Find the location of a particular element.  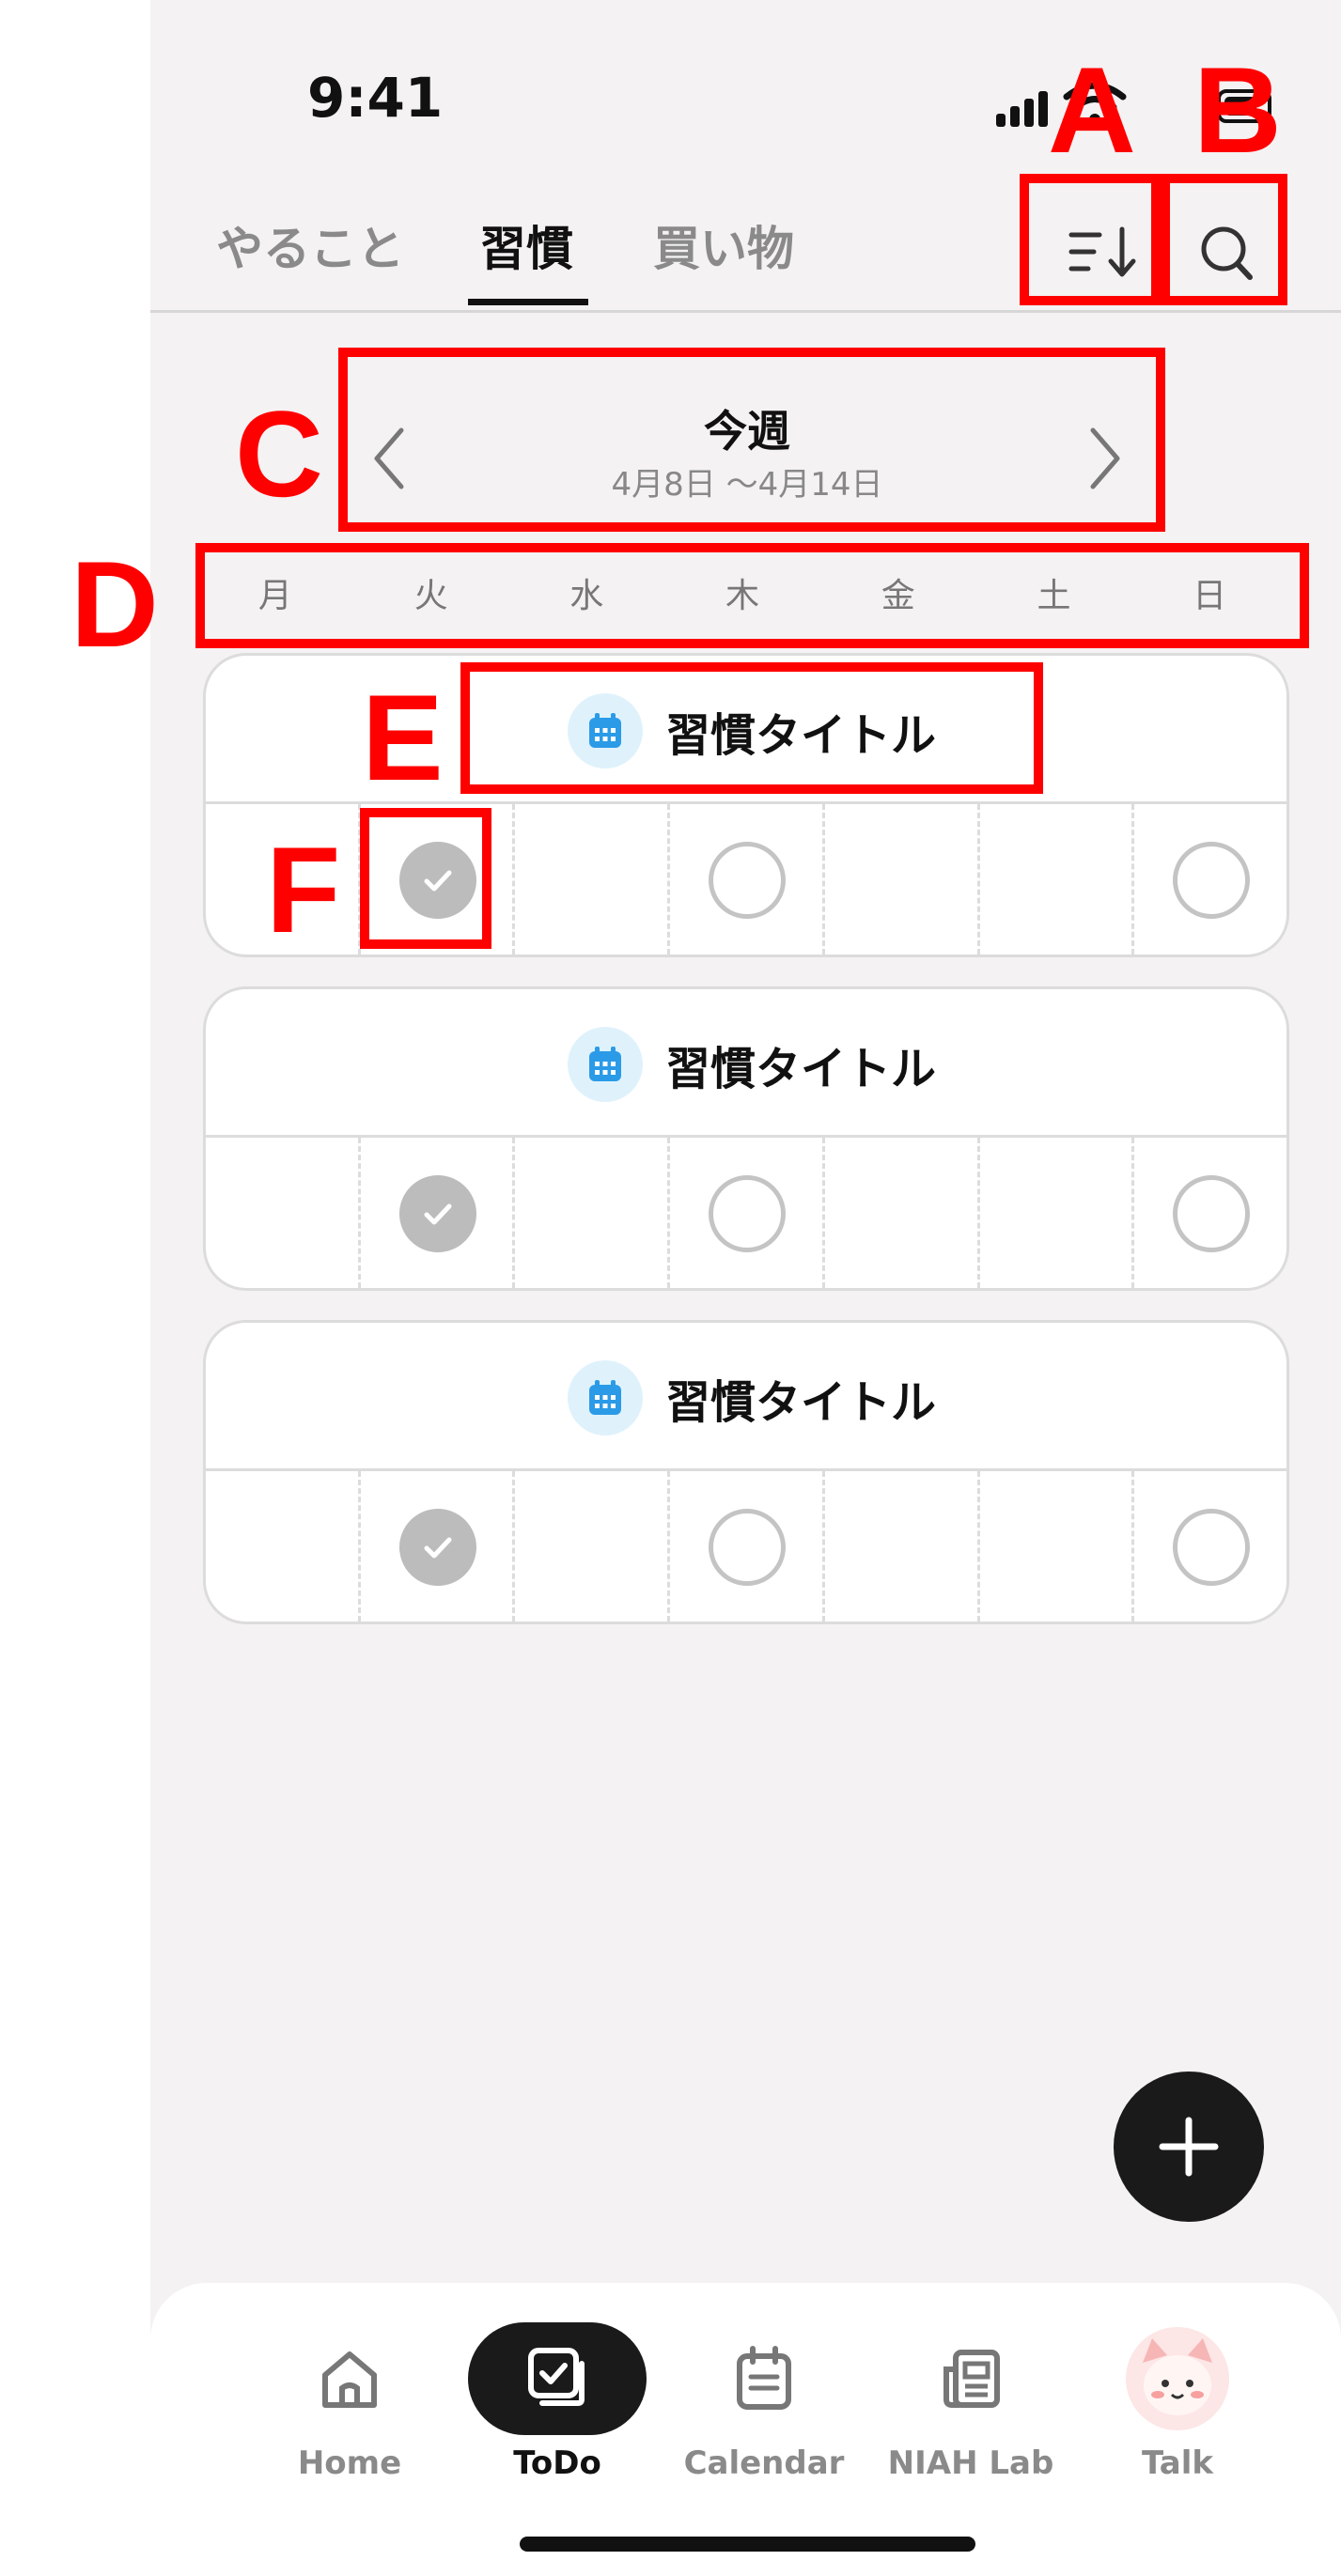

nav-label: Home is located at coordinates (349, 2463).